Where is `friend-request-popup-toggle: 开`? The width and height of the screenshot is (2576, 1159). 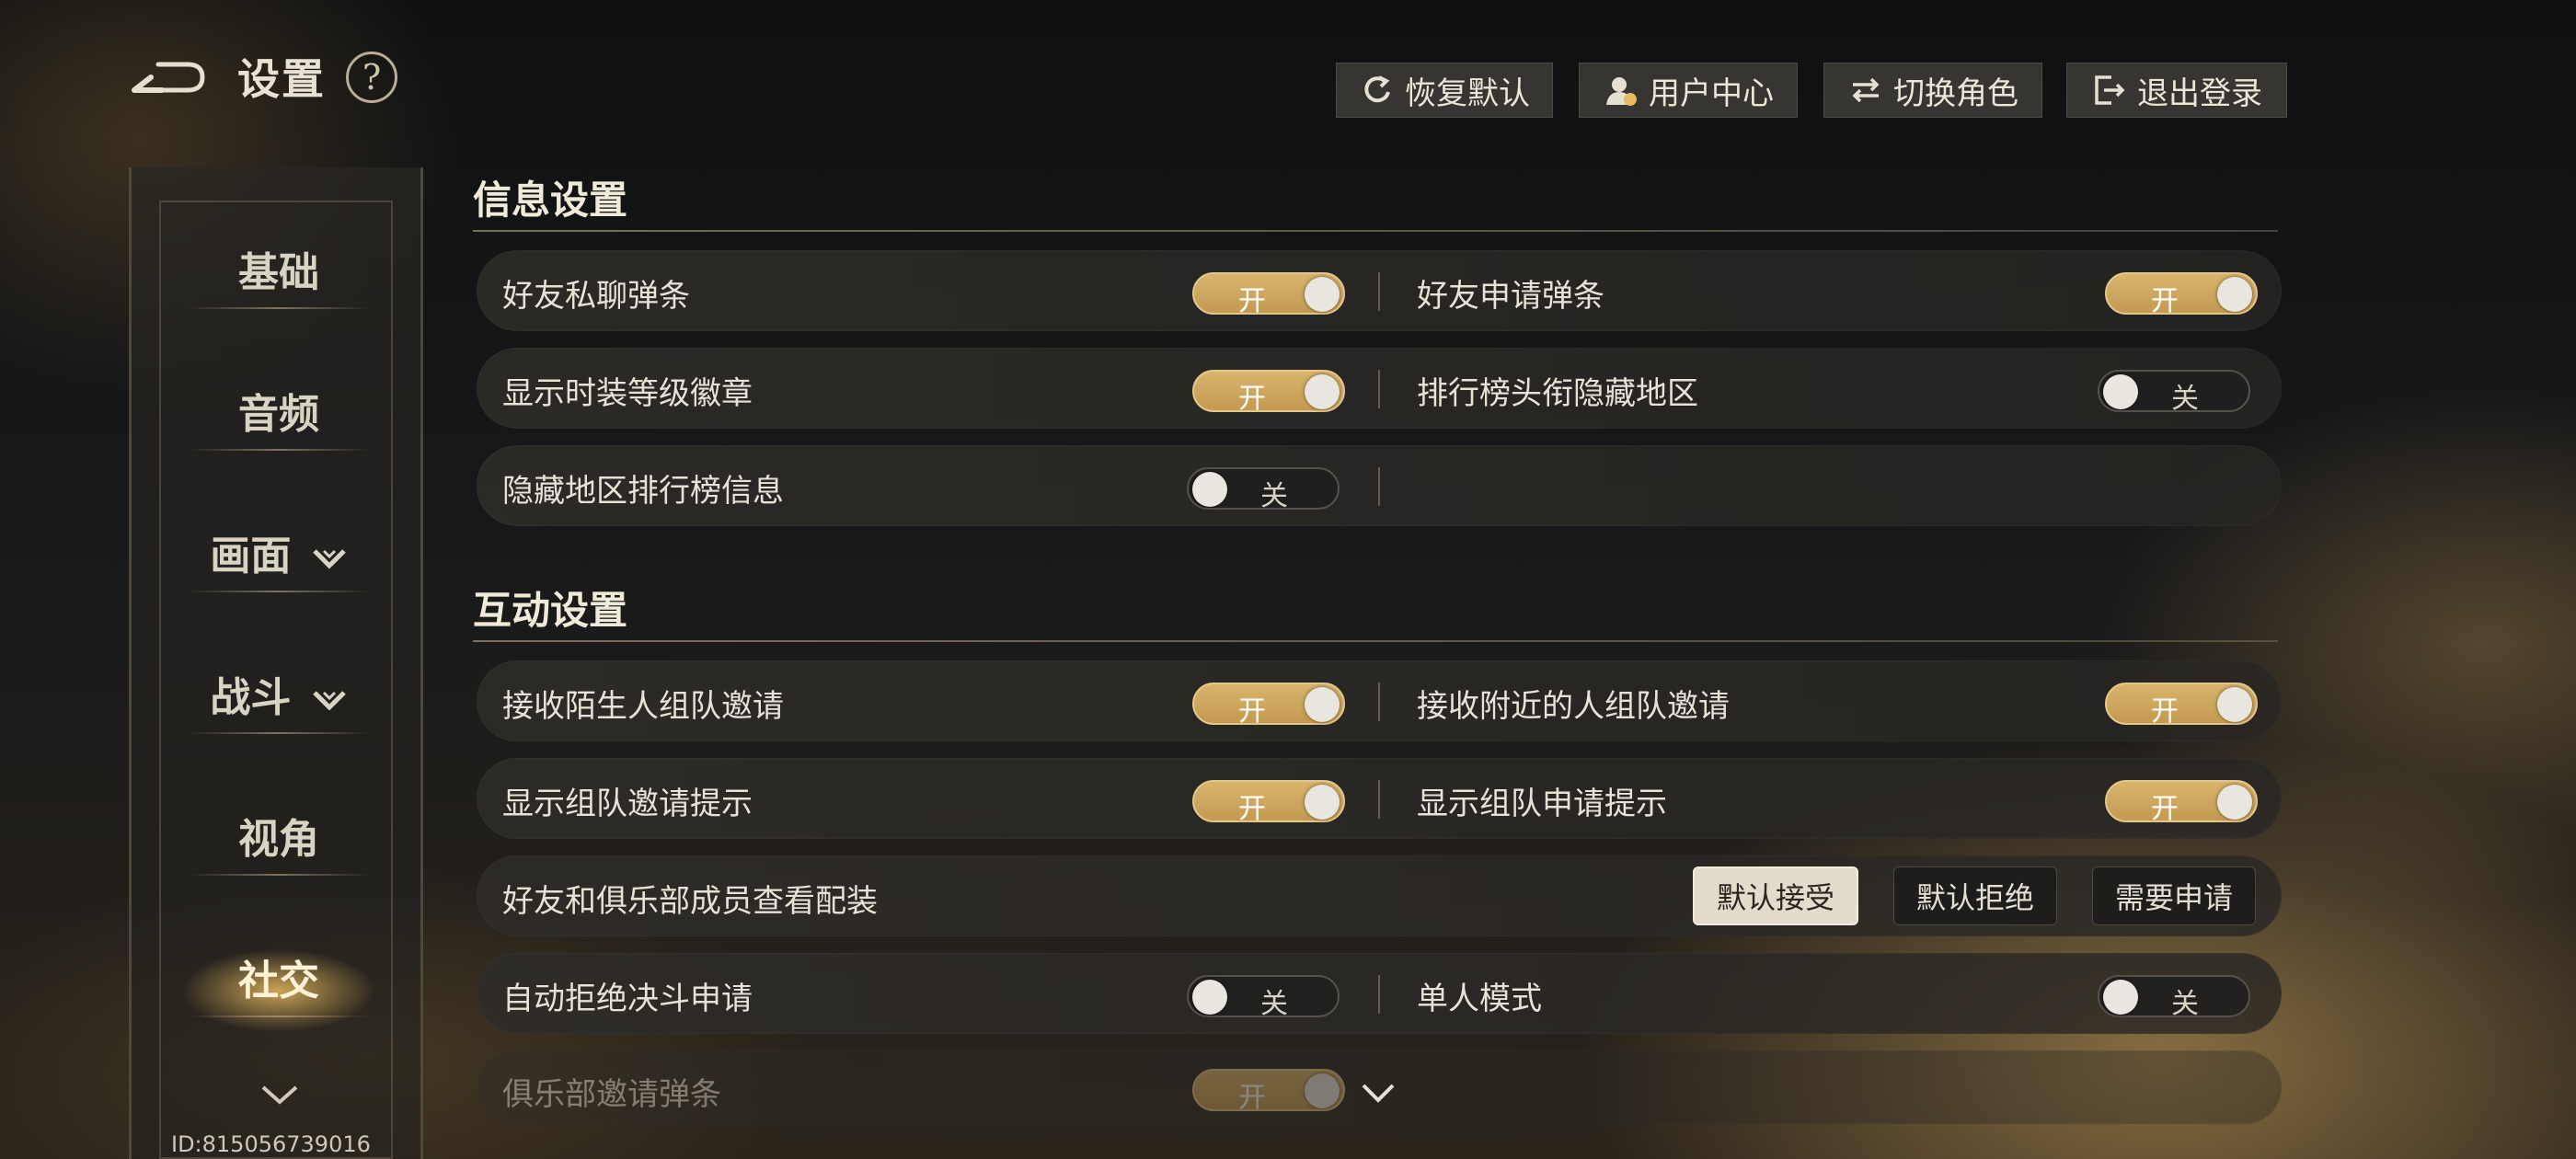 friend-request-popup-toggle: 开 is located at coordinates (2181, 294).